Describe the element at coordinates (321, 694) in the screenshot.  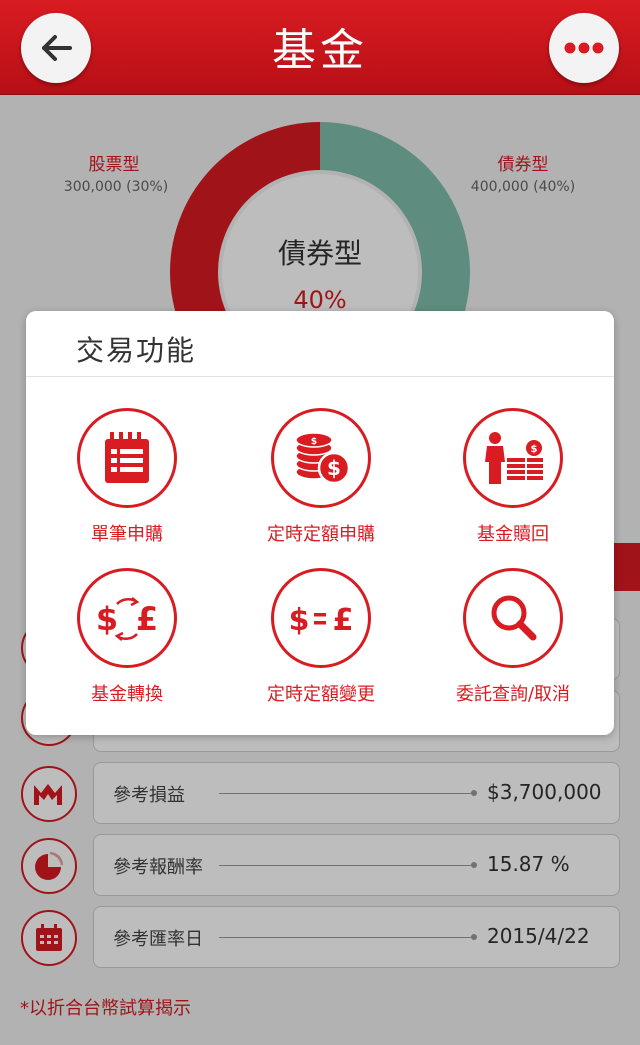
I see `function-label: 定時定額變更` at that location.